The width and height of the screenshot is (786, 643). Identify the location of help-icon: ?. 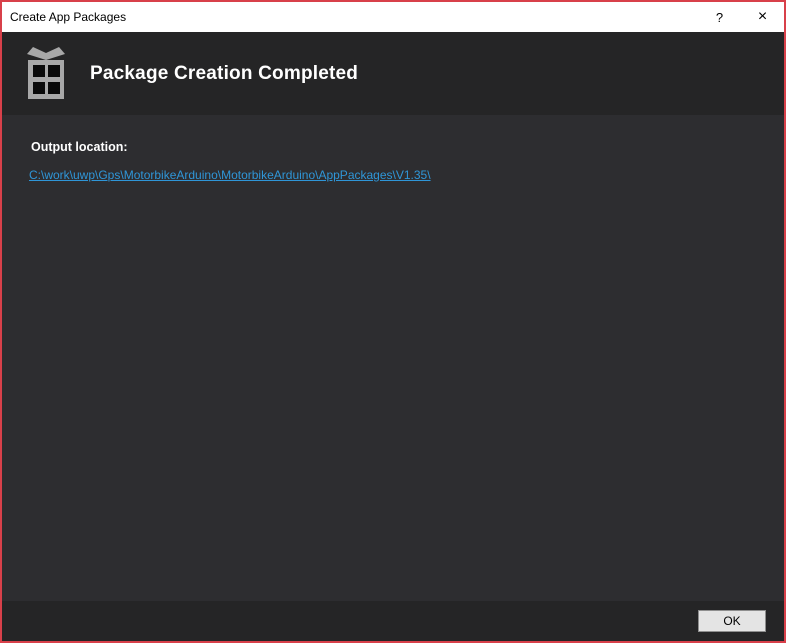
(719, 17).